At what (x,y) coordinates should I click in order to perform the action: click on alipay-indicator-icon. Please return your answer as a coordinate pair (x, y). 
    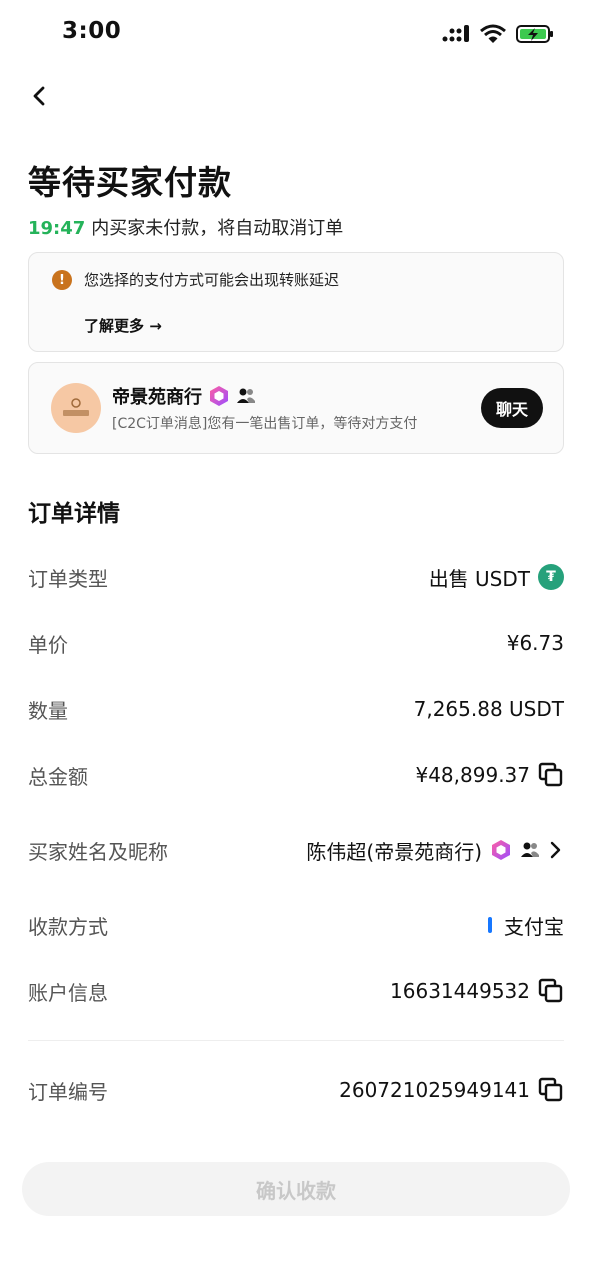
    Looking at the image, I should click on (490, 925).